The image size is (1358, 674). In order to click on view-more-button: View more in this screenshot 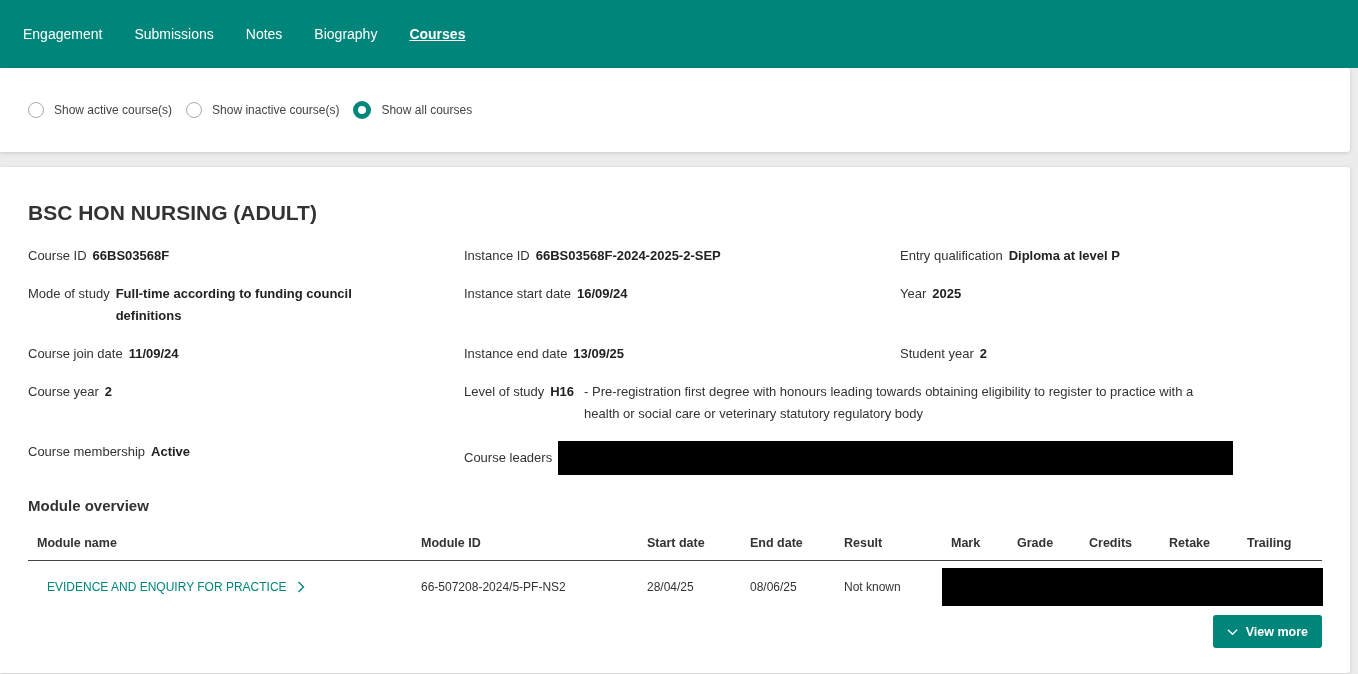, I will do `click(1267, 631)`.